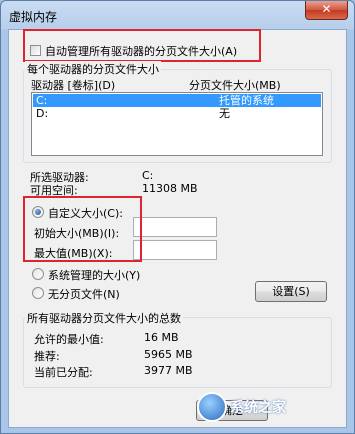 This screenshot has width=355, height=434. I want to click on drive-size: 无, so click(224, 113).